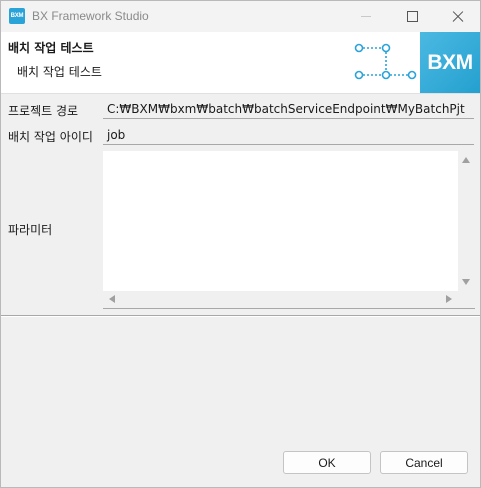 This screenshot has width=481, height=488. Describe the element at coordinates (466, 282) in the screenshot. I see `scroll-down-icon` at that location.